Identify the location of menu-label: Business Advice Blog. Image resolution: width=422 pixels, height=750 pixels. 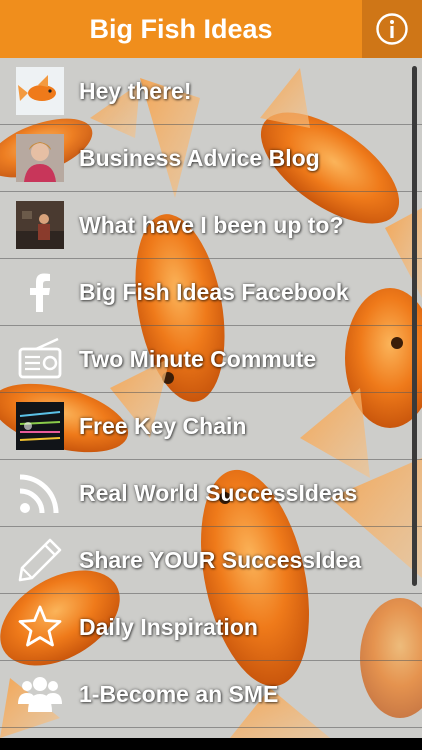
(199, 158).